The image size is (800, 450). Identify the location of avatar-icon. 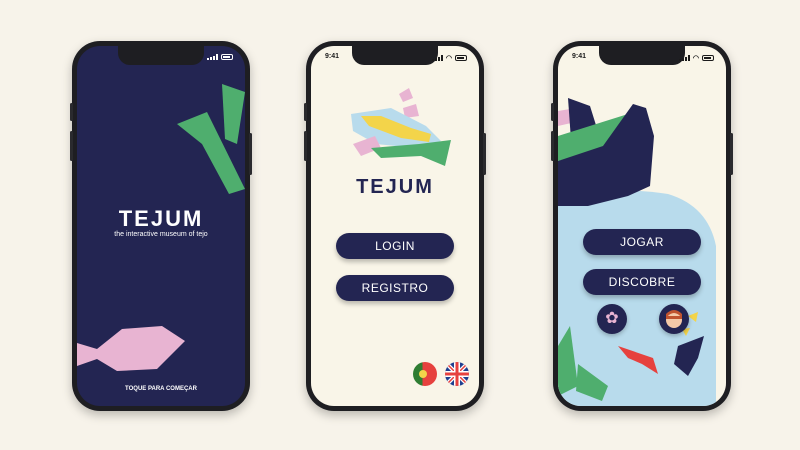
(674, 319).